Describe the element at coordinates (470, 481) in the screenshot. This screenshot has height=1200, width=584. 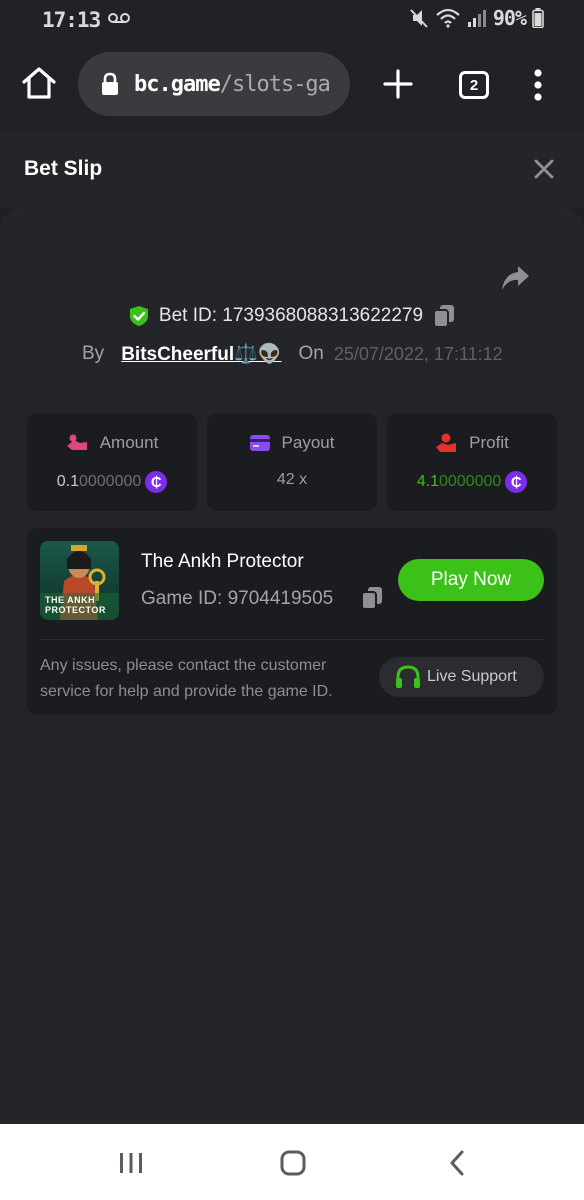
I see `profit-value-rest: 0000000` at that location.